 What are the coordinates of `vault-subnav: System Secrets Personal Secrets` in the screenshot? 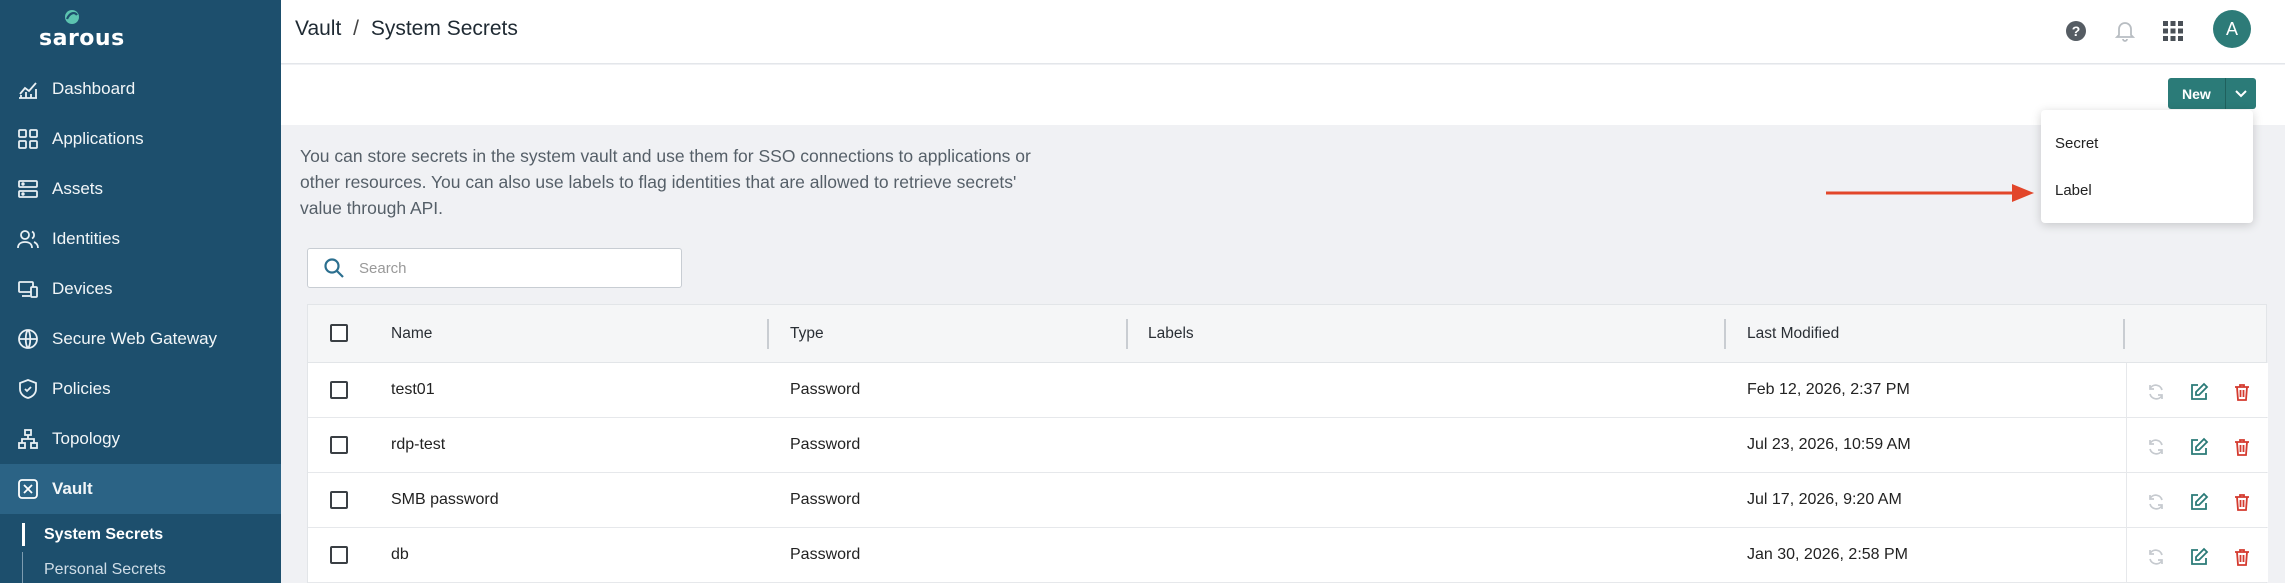 It's located at (140, 550).